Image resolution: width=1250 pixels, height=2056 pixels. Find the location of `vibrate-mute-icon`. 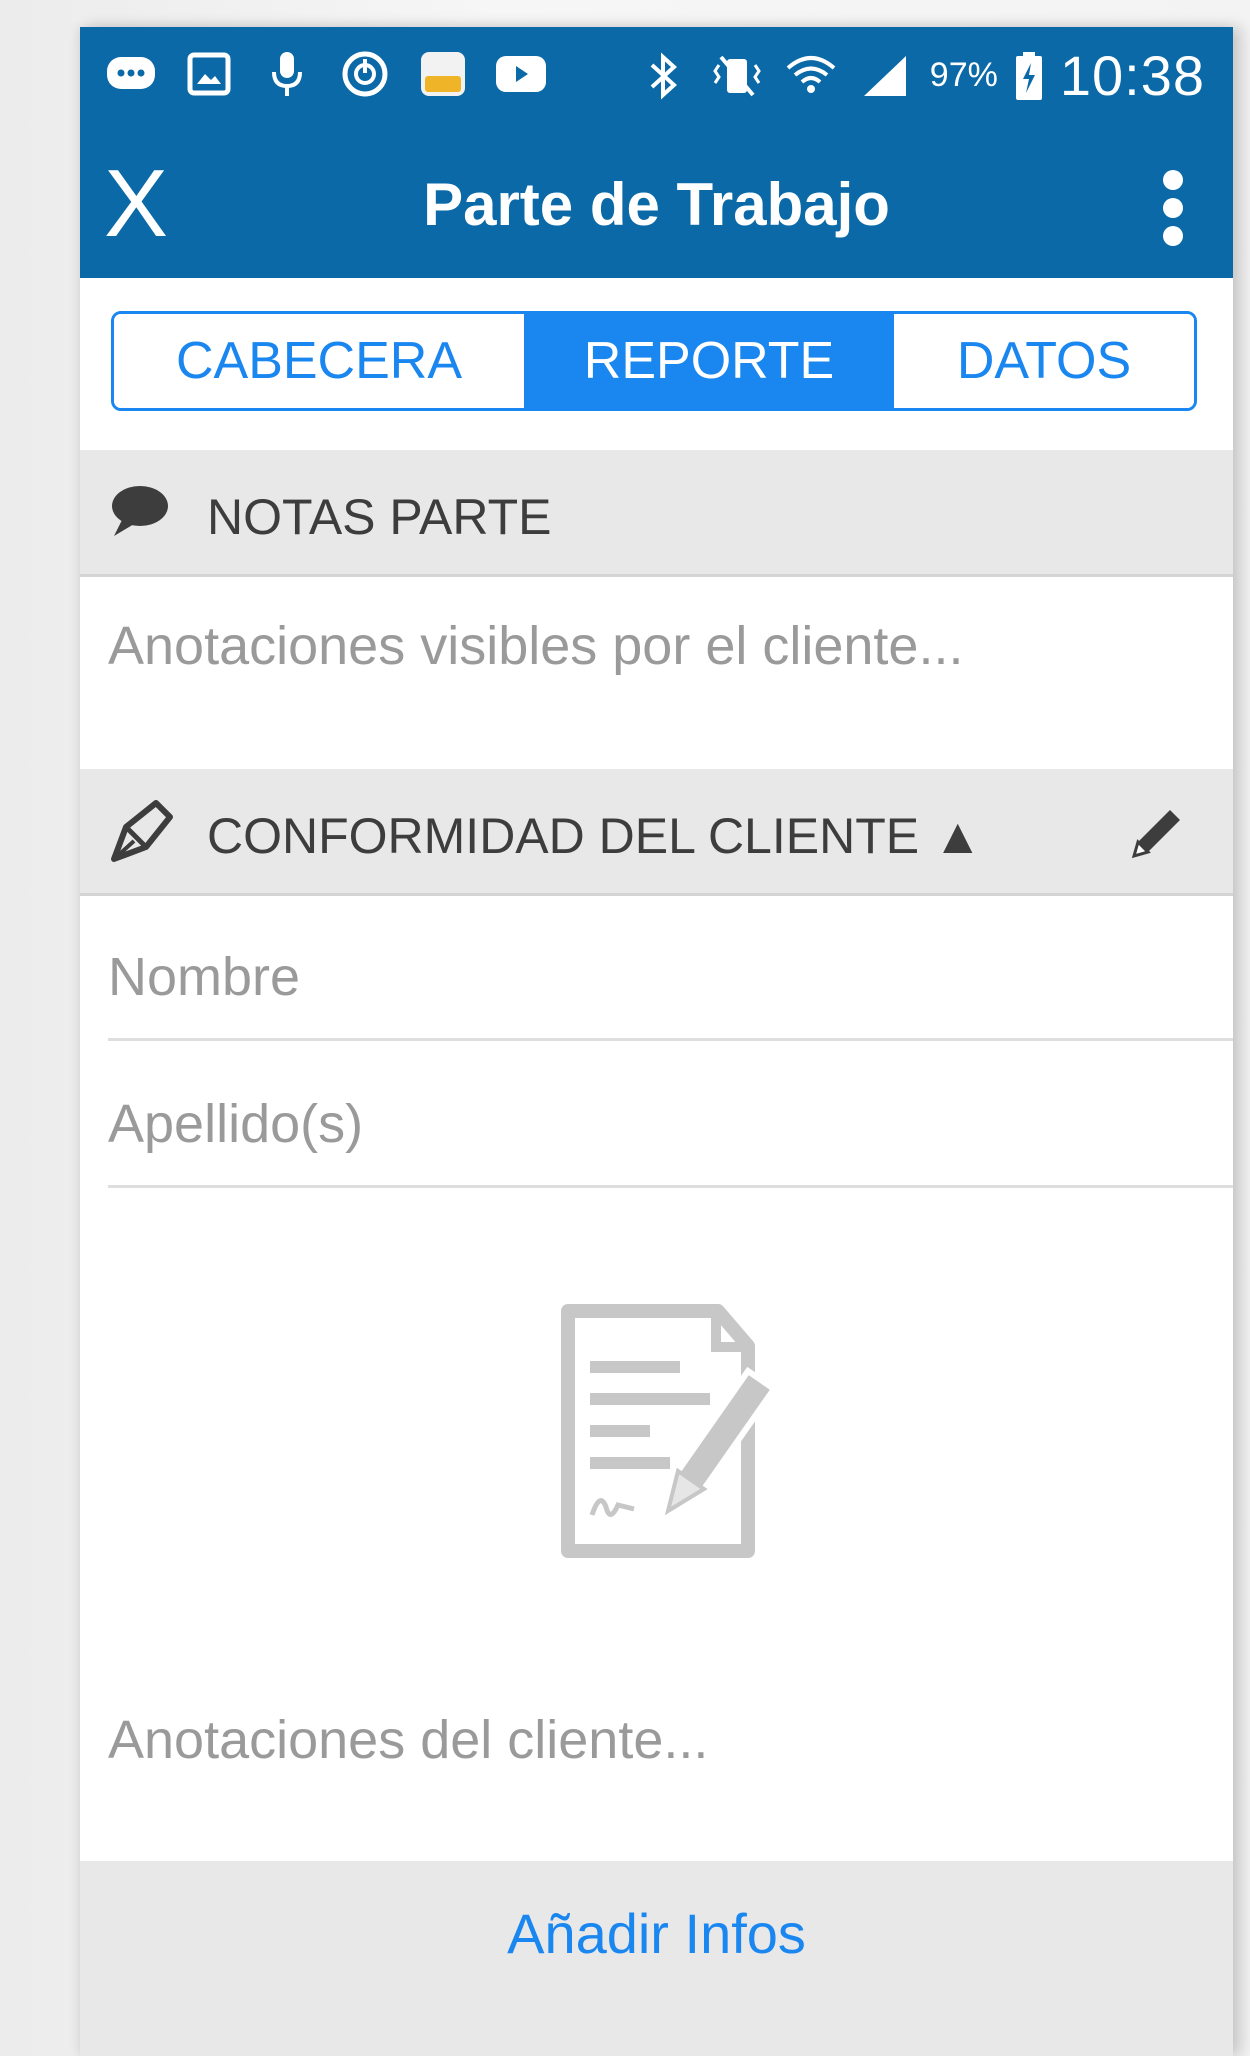

vibrate-mute-icon is located at coordinates (737, 76).